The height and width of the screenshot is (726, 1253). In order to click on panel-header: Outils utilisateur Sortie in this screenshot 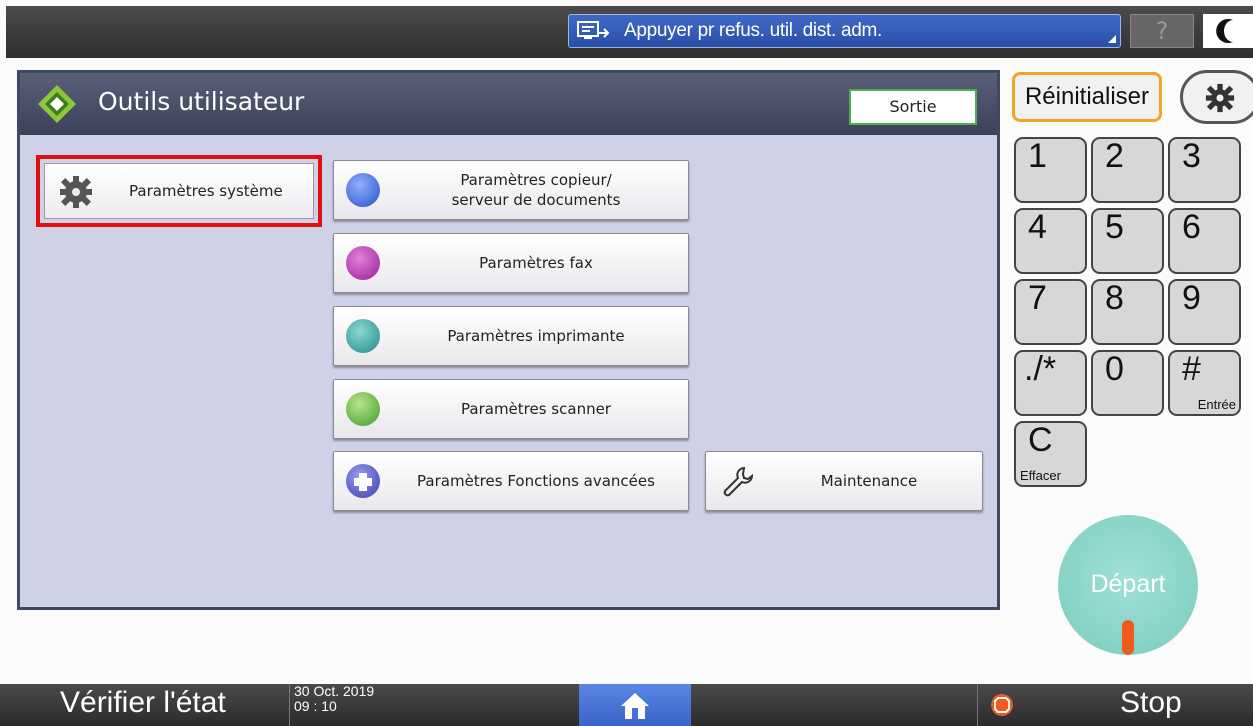, I will do `click(508, 104)`.